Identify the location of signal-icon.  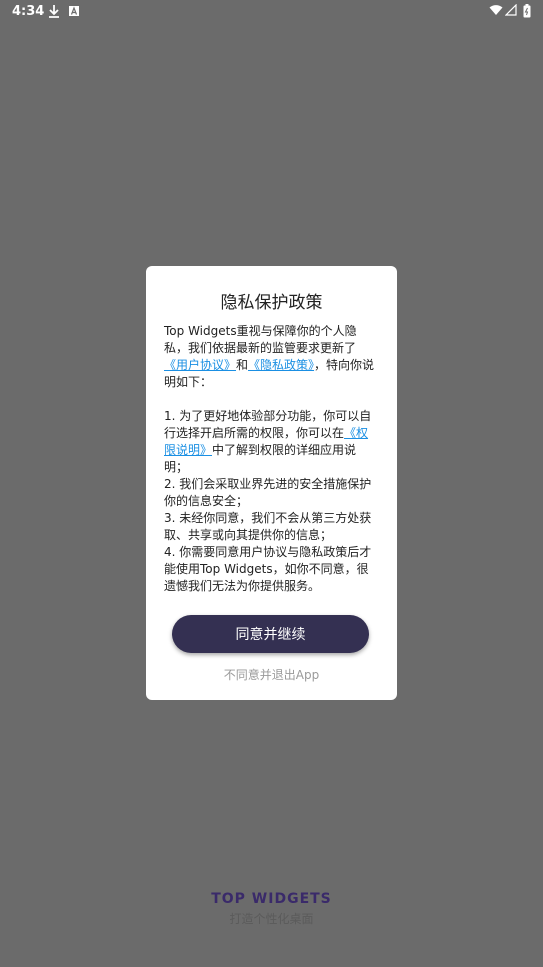
(510, 11).